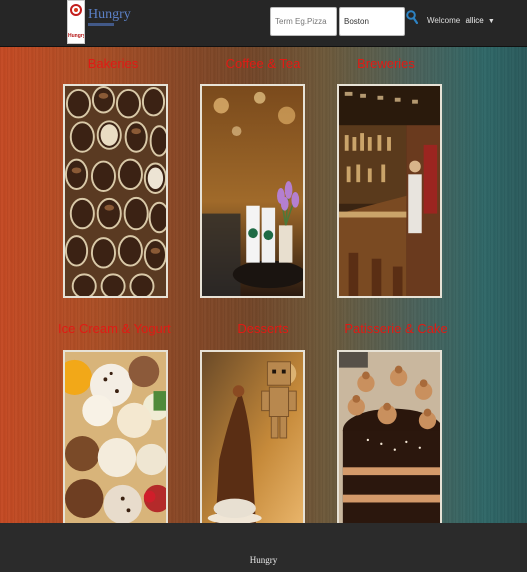  Describe the element at coordinates (474, 20) in the screenshot. I see `username: allice` at that location.